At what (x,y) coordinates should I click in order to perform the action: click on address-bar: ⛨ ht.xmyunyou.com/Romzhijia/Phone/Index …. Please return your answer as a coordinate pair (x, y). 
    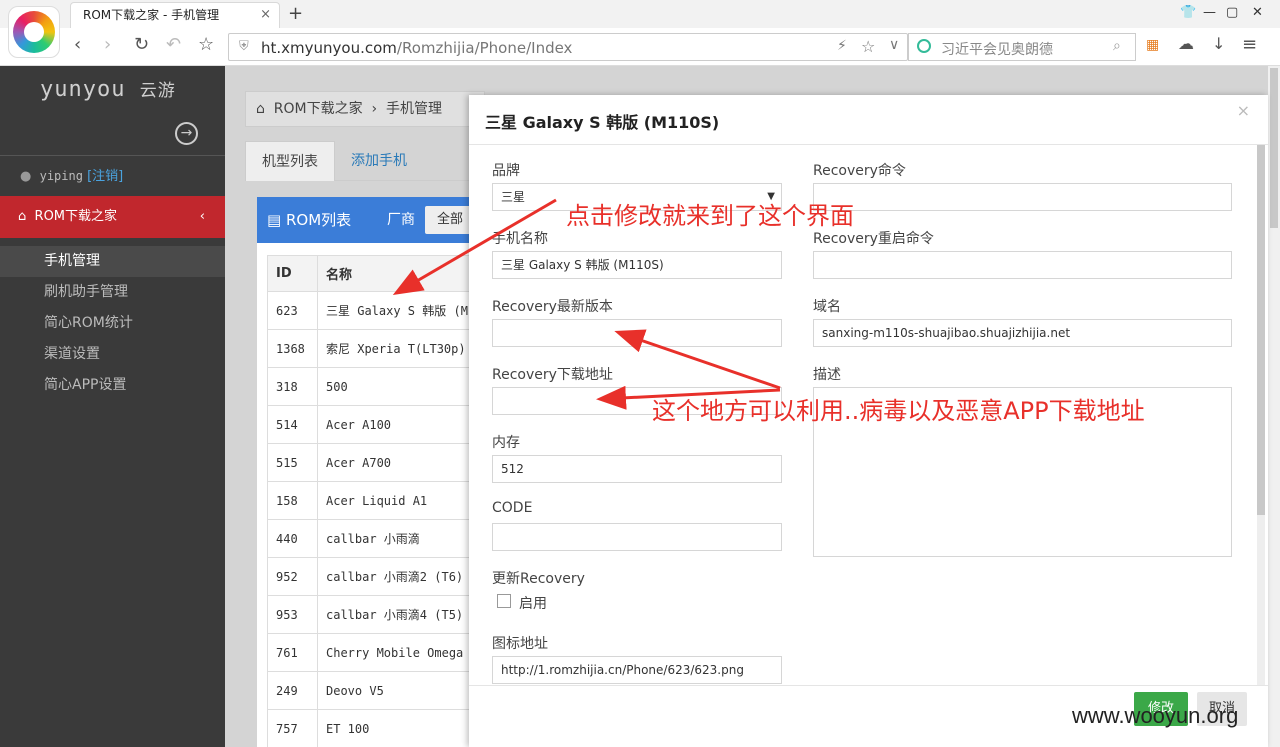
    Looking at the image, I should click on (568, 47).